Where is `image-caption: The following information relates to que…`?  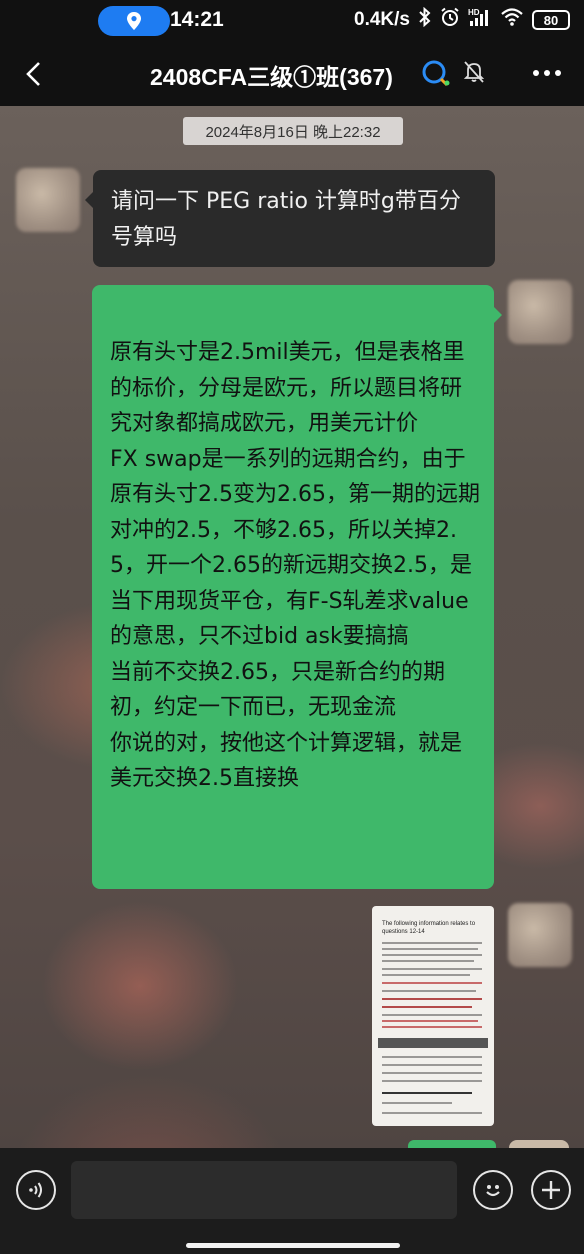 image-caption: The following information relates to que… is located at coordinates (429, 928).